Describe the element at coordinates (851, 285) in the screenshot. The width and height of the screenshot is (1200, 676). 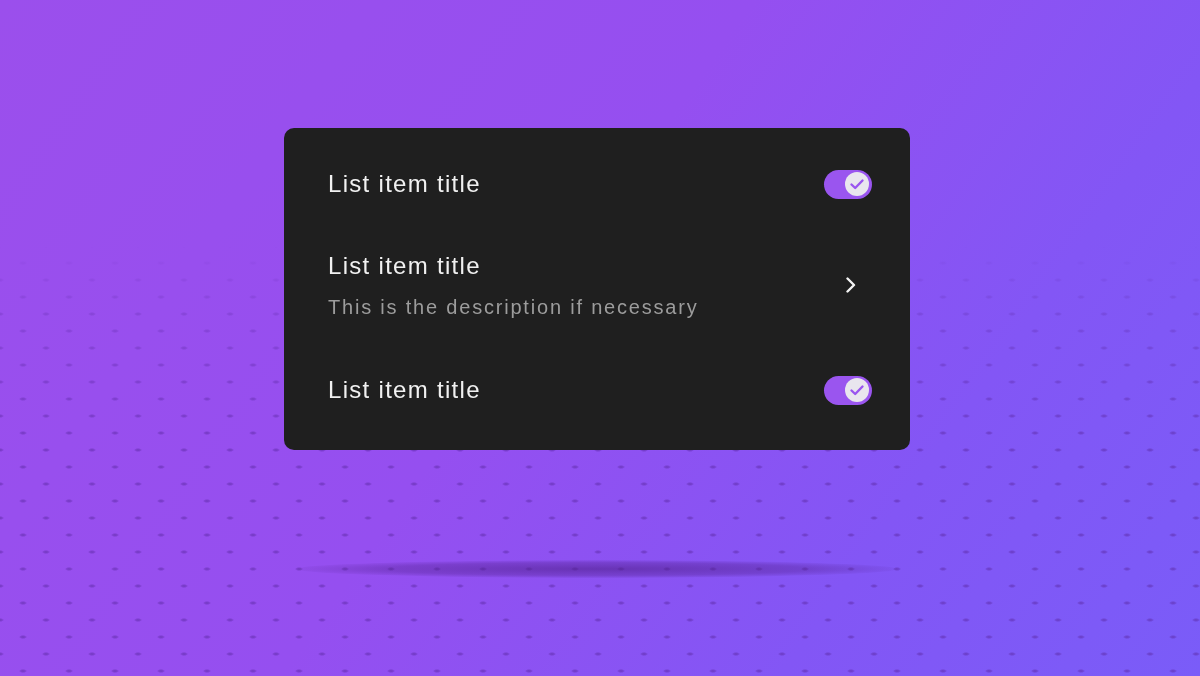
I see `chevron-right-icon` at that location.